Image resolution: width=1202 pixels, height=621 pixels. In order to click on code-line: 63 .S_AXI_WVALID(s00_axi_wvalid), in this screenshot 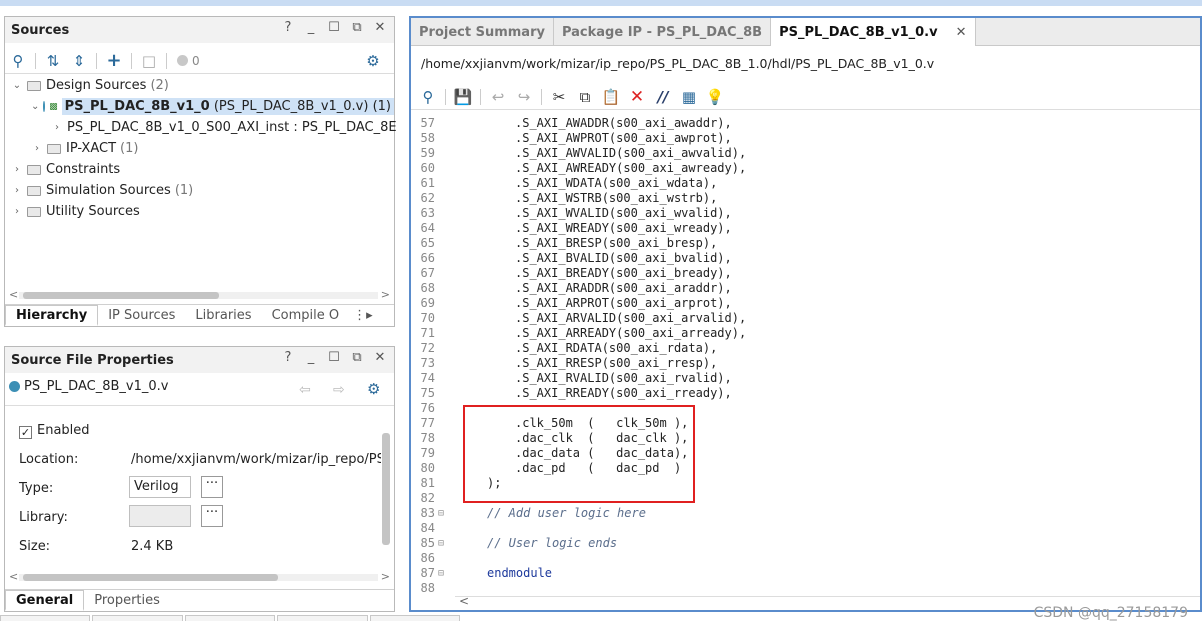, I will do `click(805, 213)`.